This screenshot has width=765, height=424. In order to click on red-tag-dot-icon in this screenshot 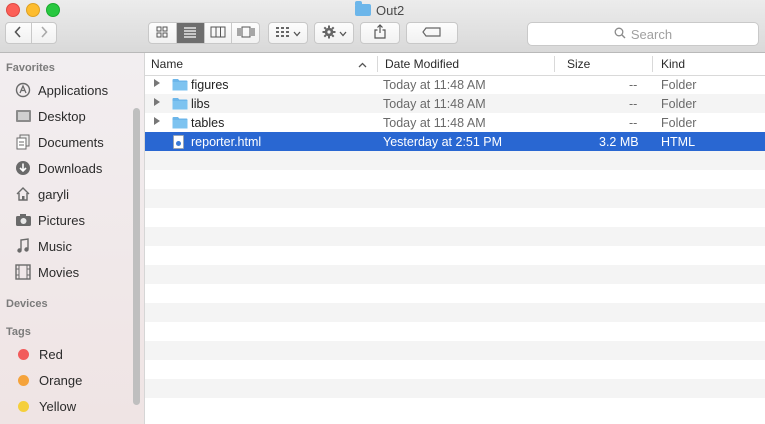, I will do `click(23, 354)`.